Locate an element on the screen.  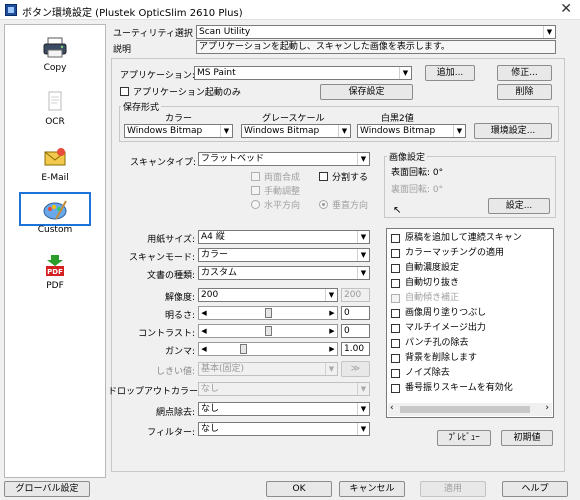
split-checkbox is located at coordinates (323, 176).